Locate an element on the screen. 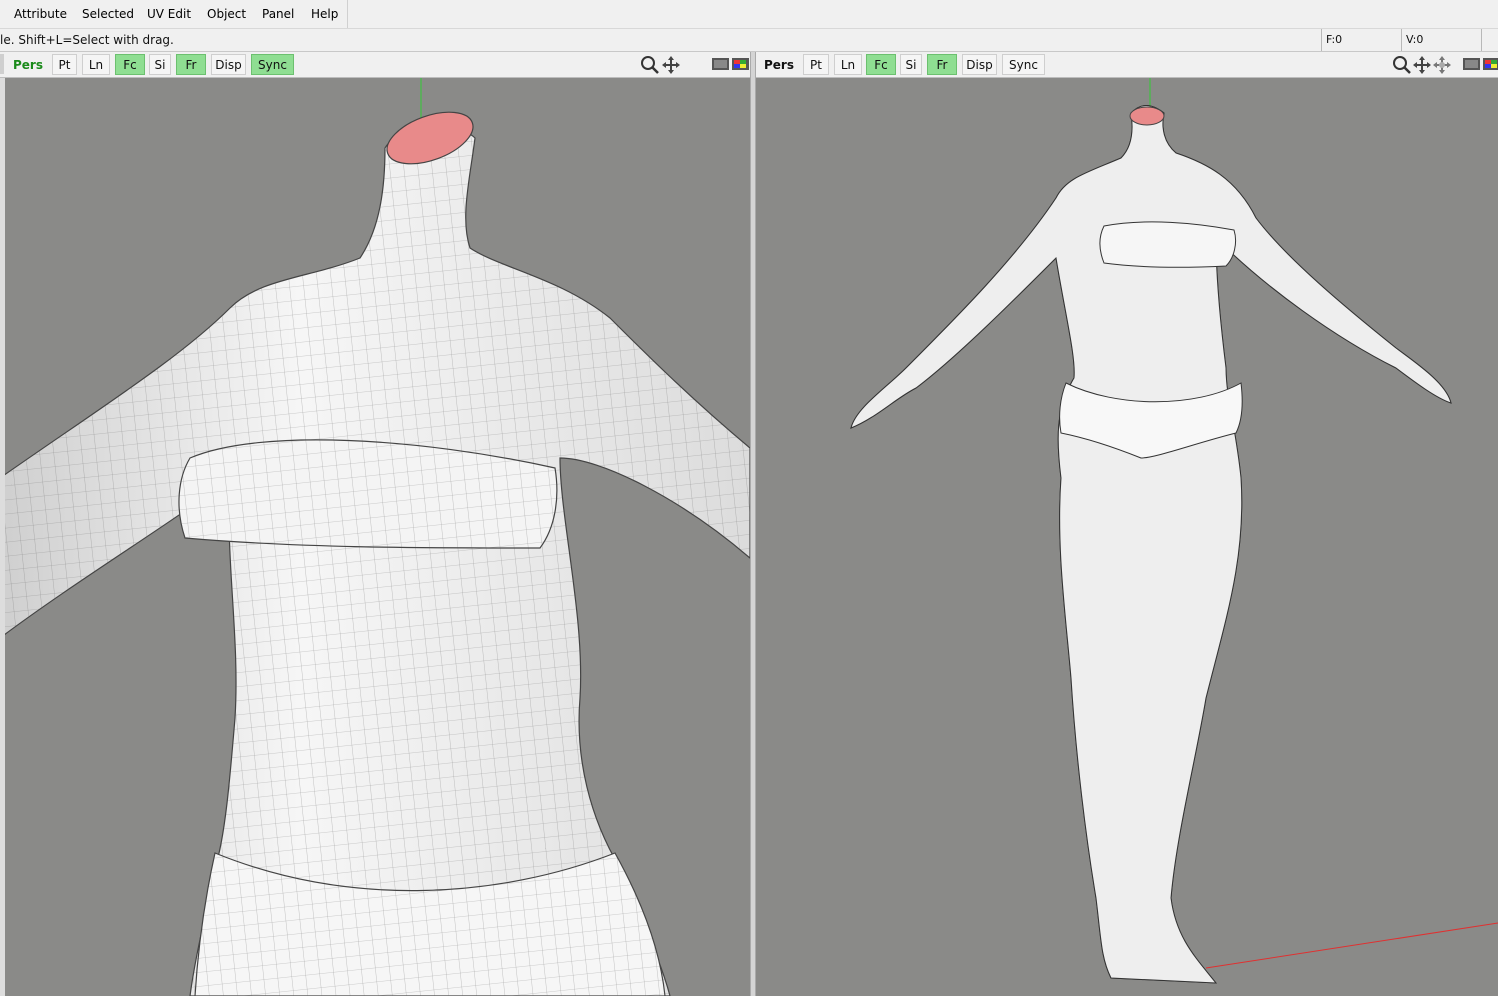  left-sync-button: Sync is located at coordinates (272, 64).